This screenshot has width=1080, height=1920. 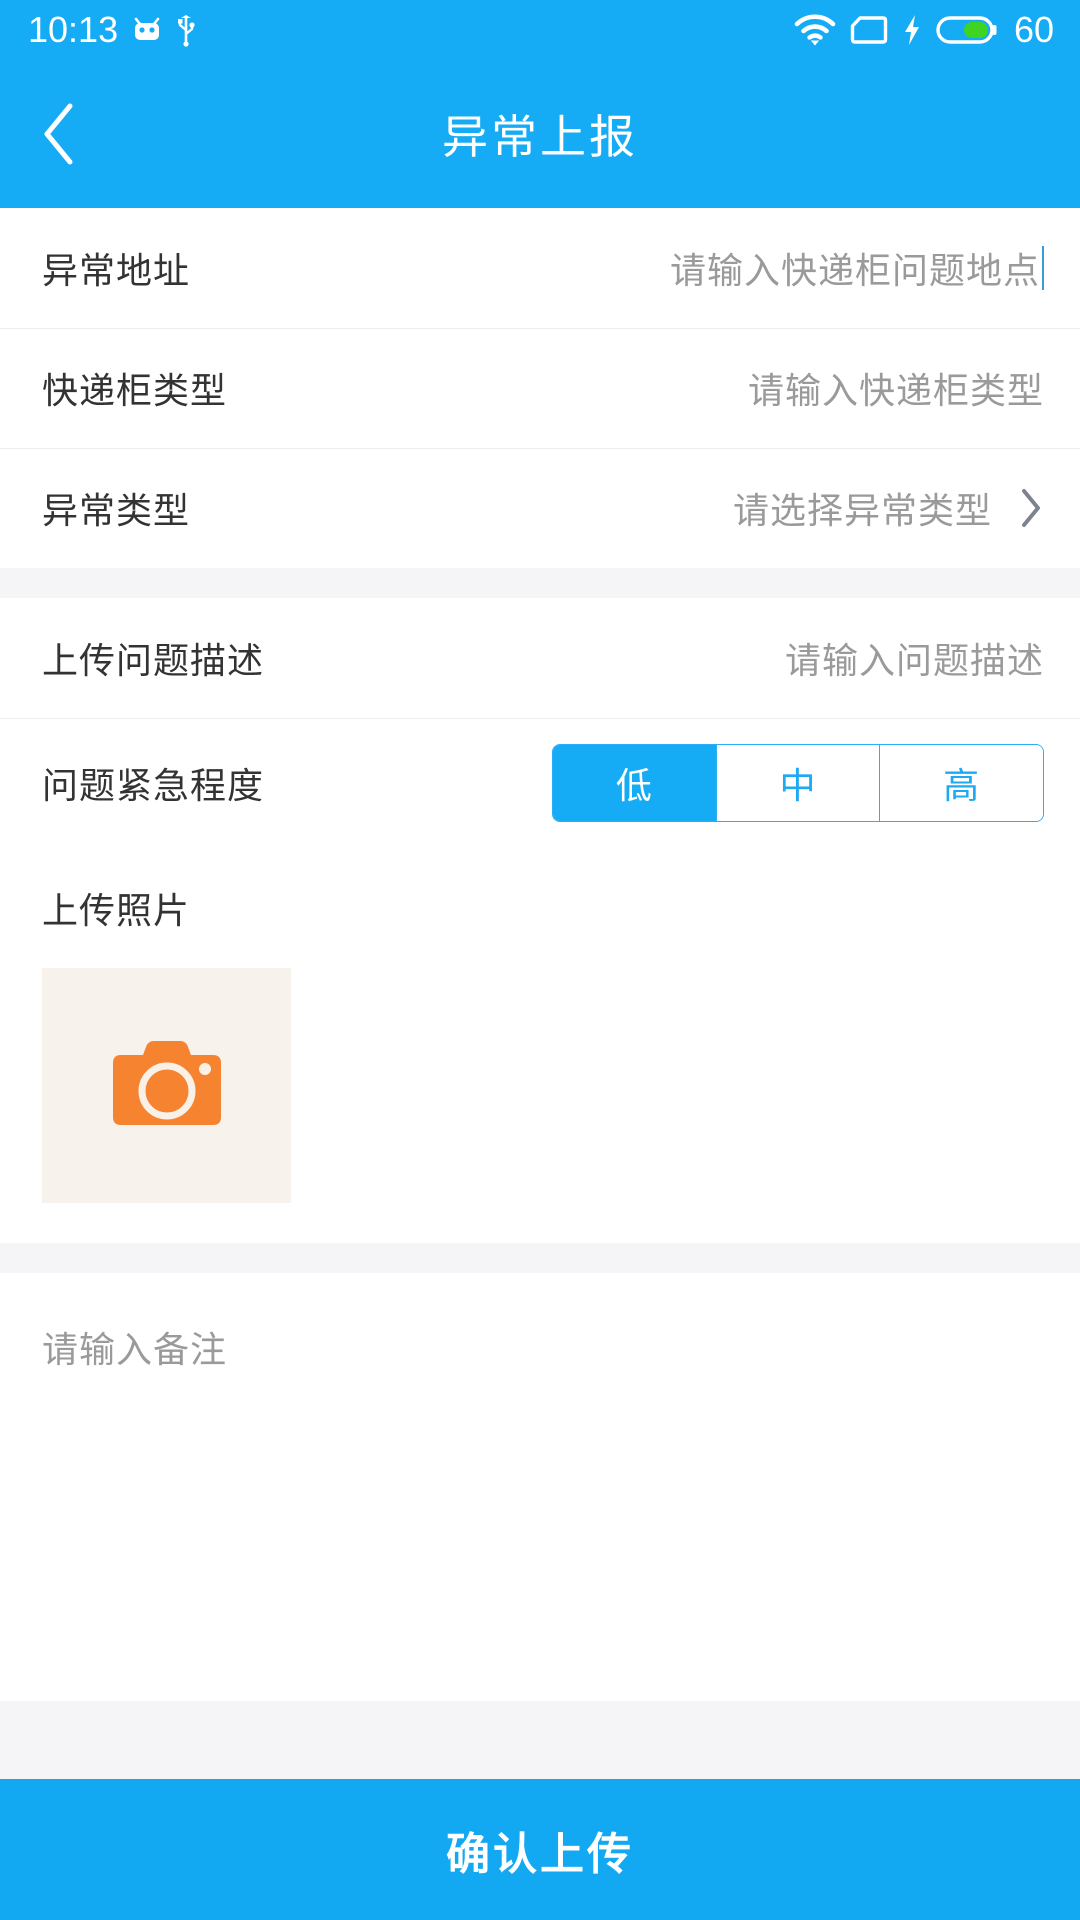 I want to click on camera-icon, so click(x=167, y=1086).